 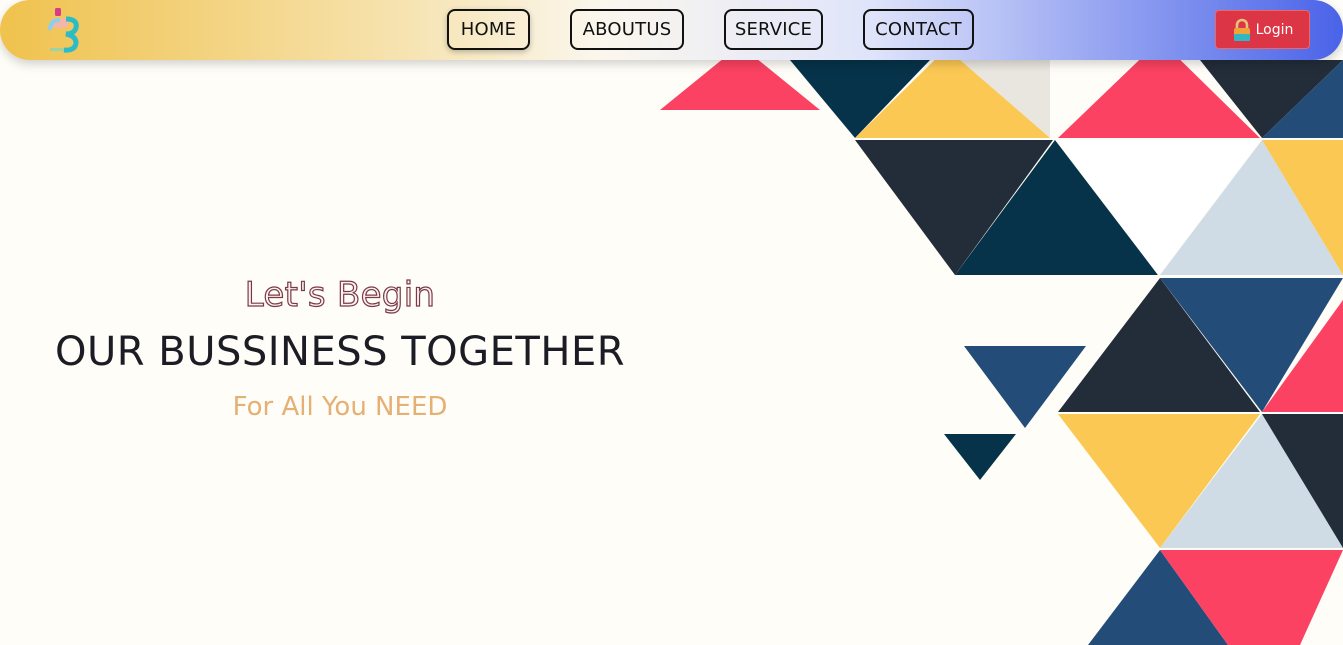 I want to click on nav-aboutus: ABOUTUS, so click(x=627, y=29).